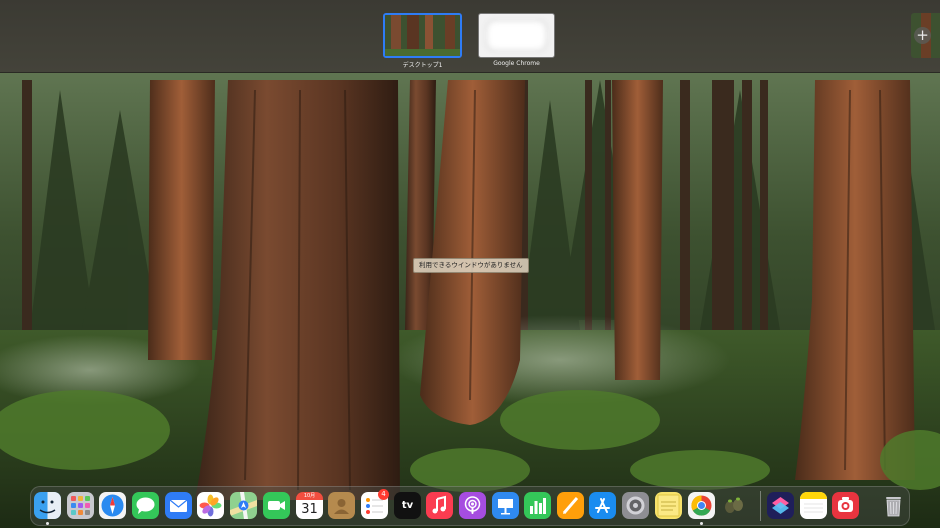  I want to click on notes-icon, so click(813, 505).